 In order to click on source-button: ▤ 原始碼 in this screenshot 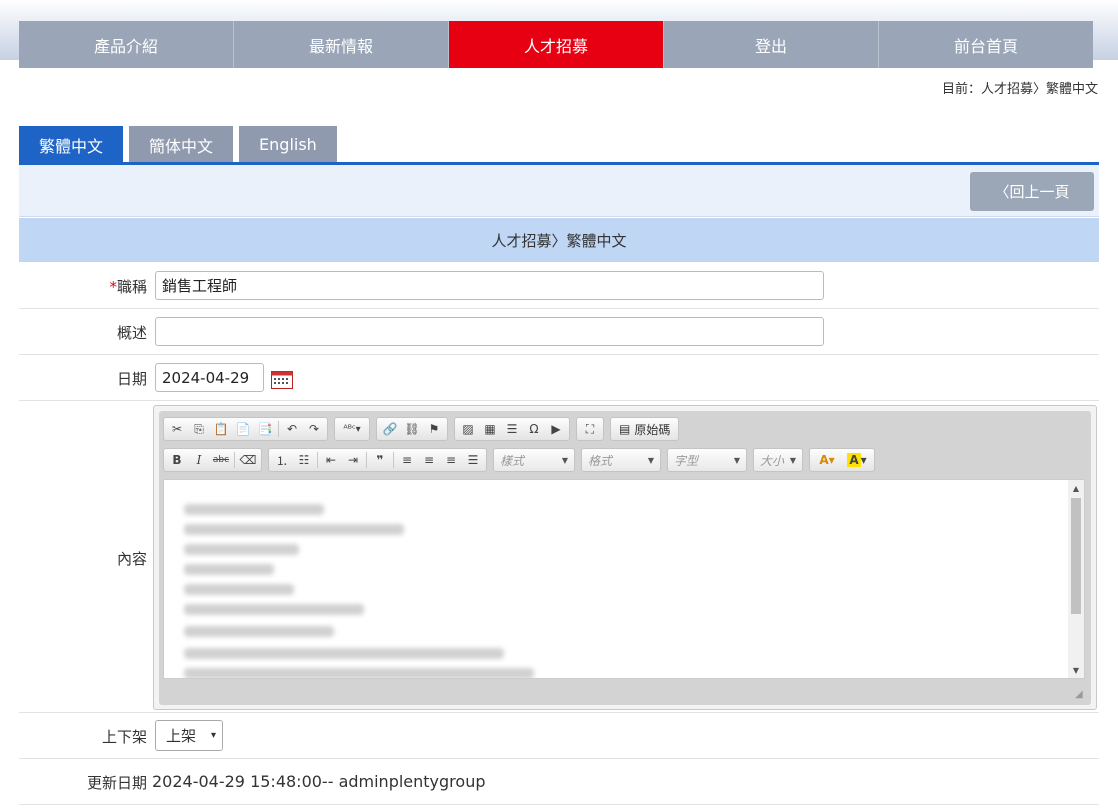, I will do `click(644, 429)`.